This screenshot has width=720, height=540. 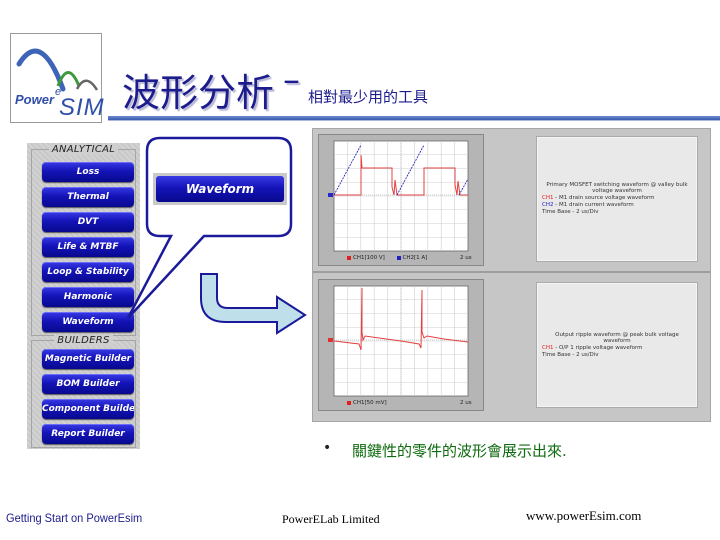 I want to click on scope-2-legend: CH1[50 mV], so click(x=367, y=403).